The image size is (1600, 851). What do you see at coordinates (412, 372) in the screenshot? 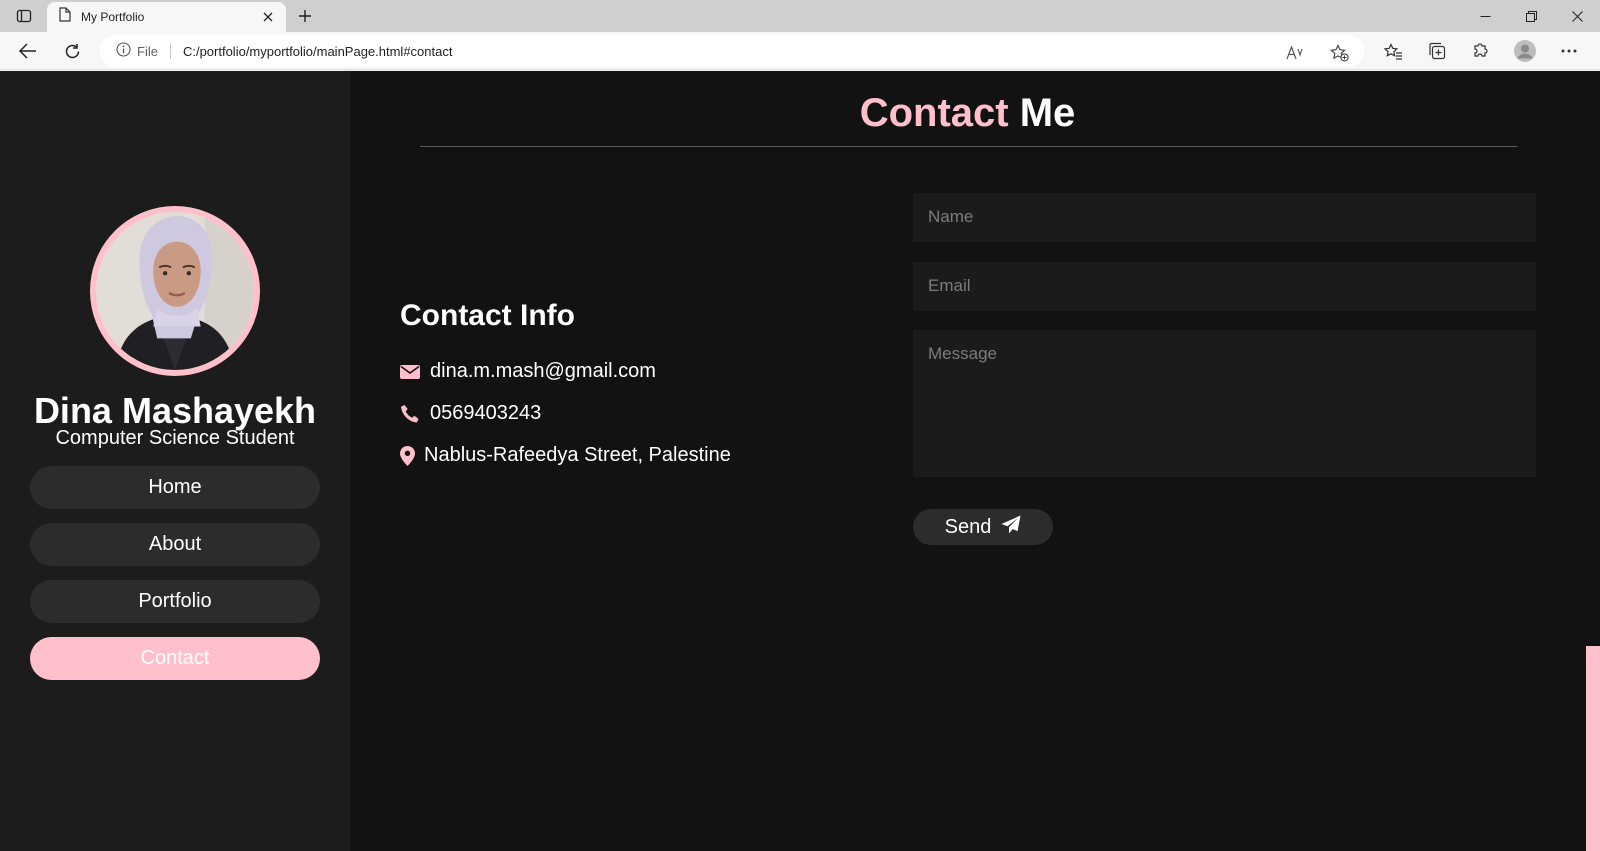
I see `envelope-icon` at bounding box center [412, 372].